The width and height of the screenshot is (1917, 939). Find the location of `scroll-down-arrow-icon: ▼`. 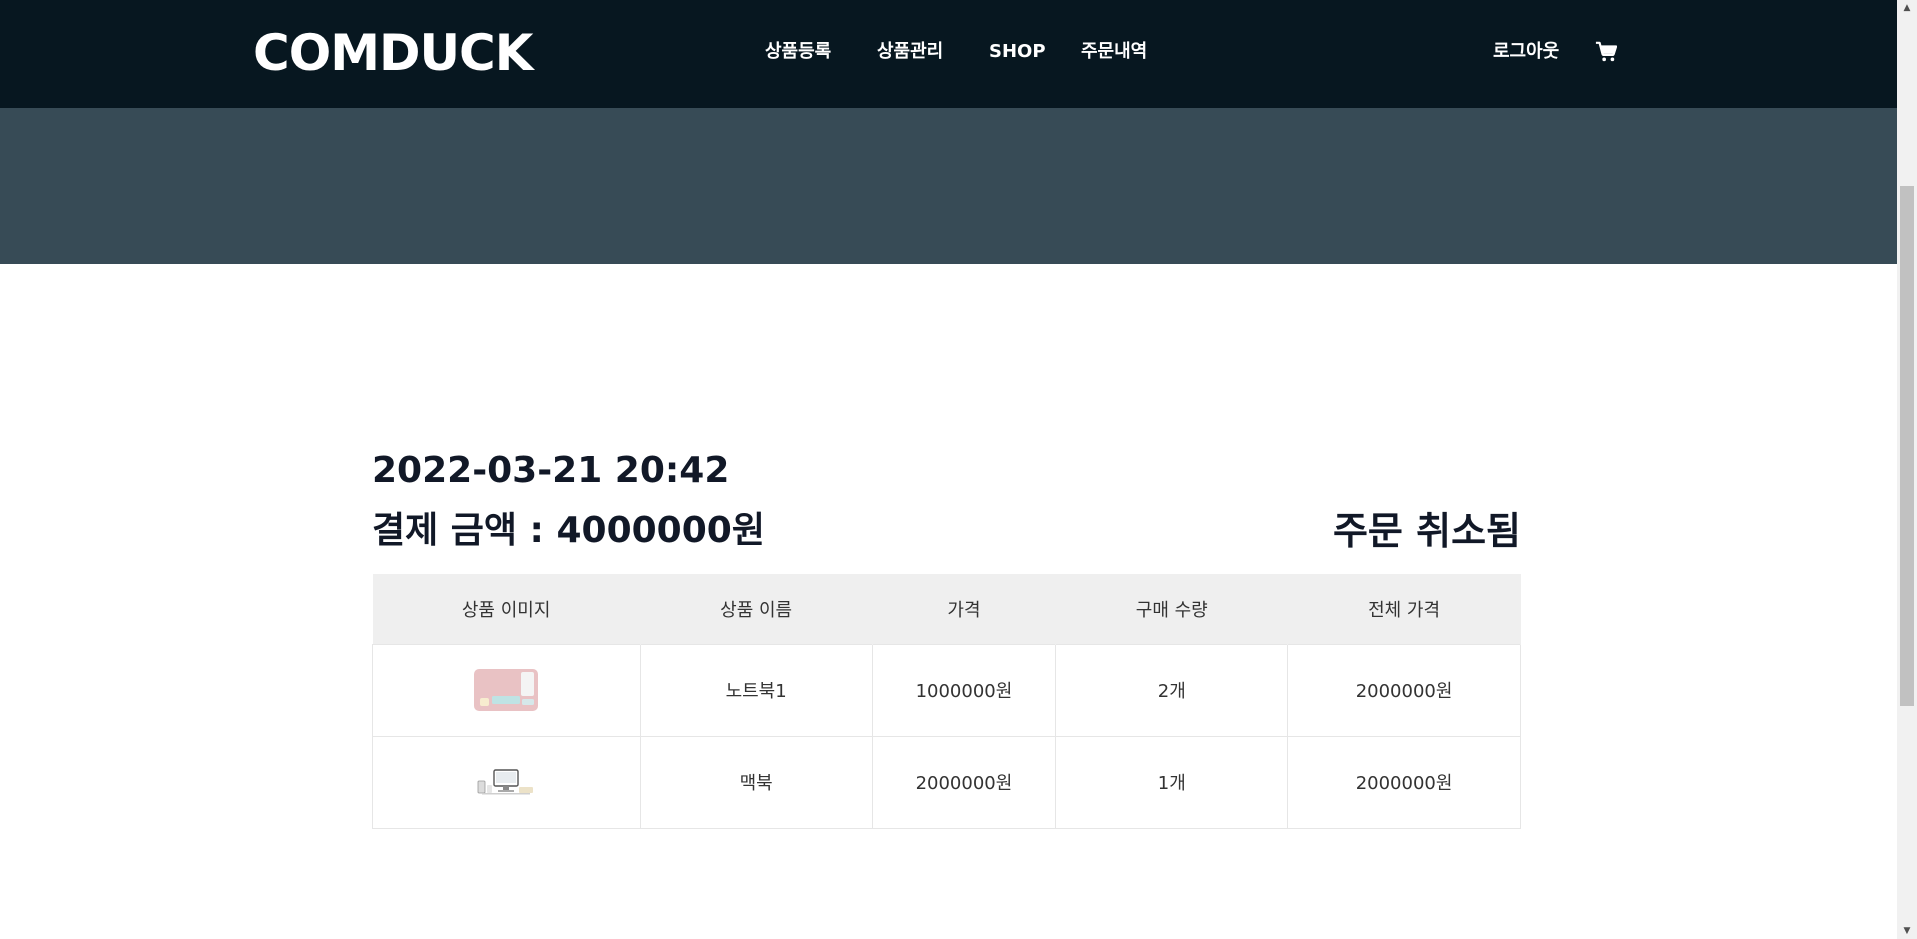

scroll-down-arrow-icon: ▼ is located at coordinates (1907, 931).